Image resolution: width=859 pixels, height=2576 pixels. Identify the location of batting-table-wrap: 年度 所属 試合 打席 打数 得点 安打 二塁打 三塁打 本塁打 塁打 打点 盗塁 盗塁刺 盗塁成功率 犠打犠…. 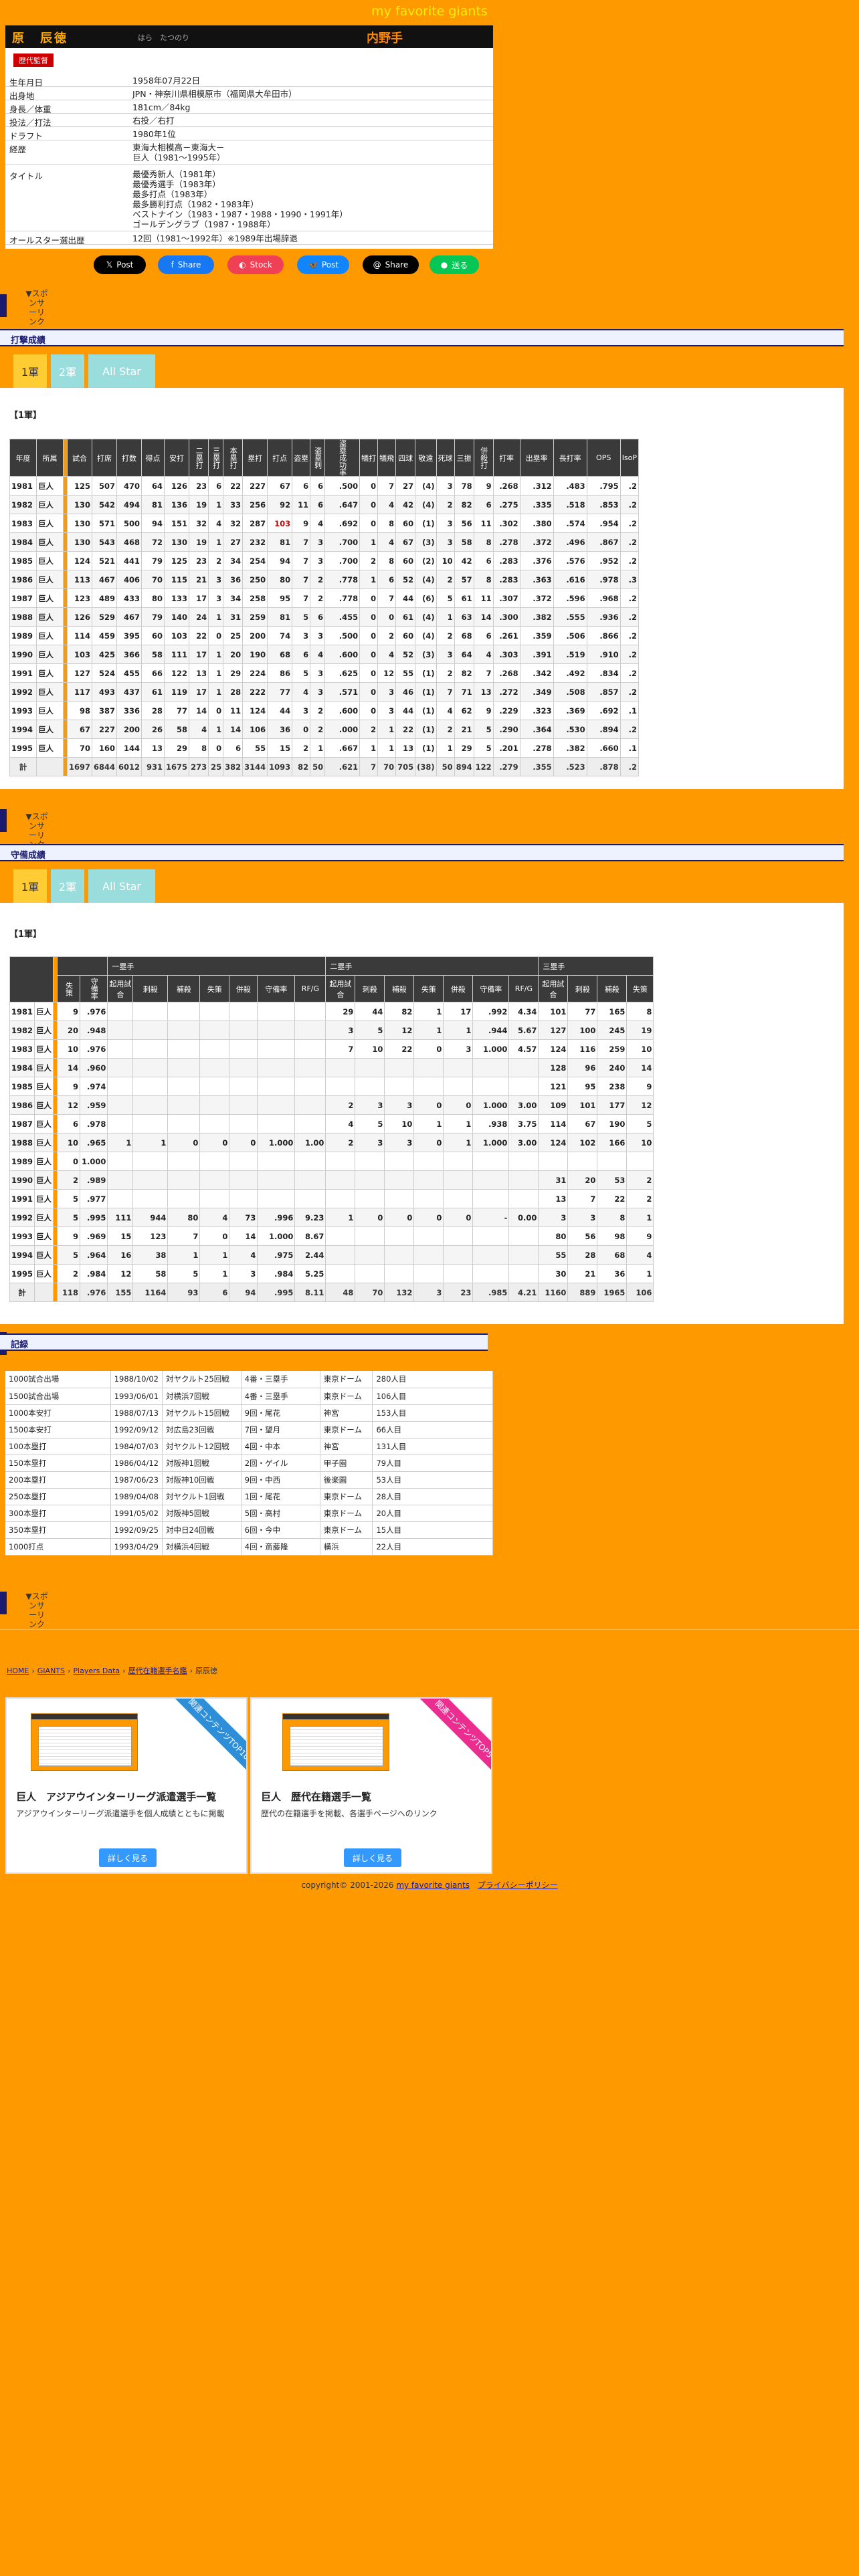
(421, 608).